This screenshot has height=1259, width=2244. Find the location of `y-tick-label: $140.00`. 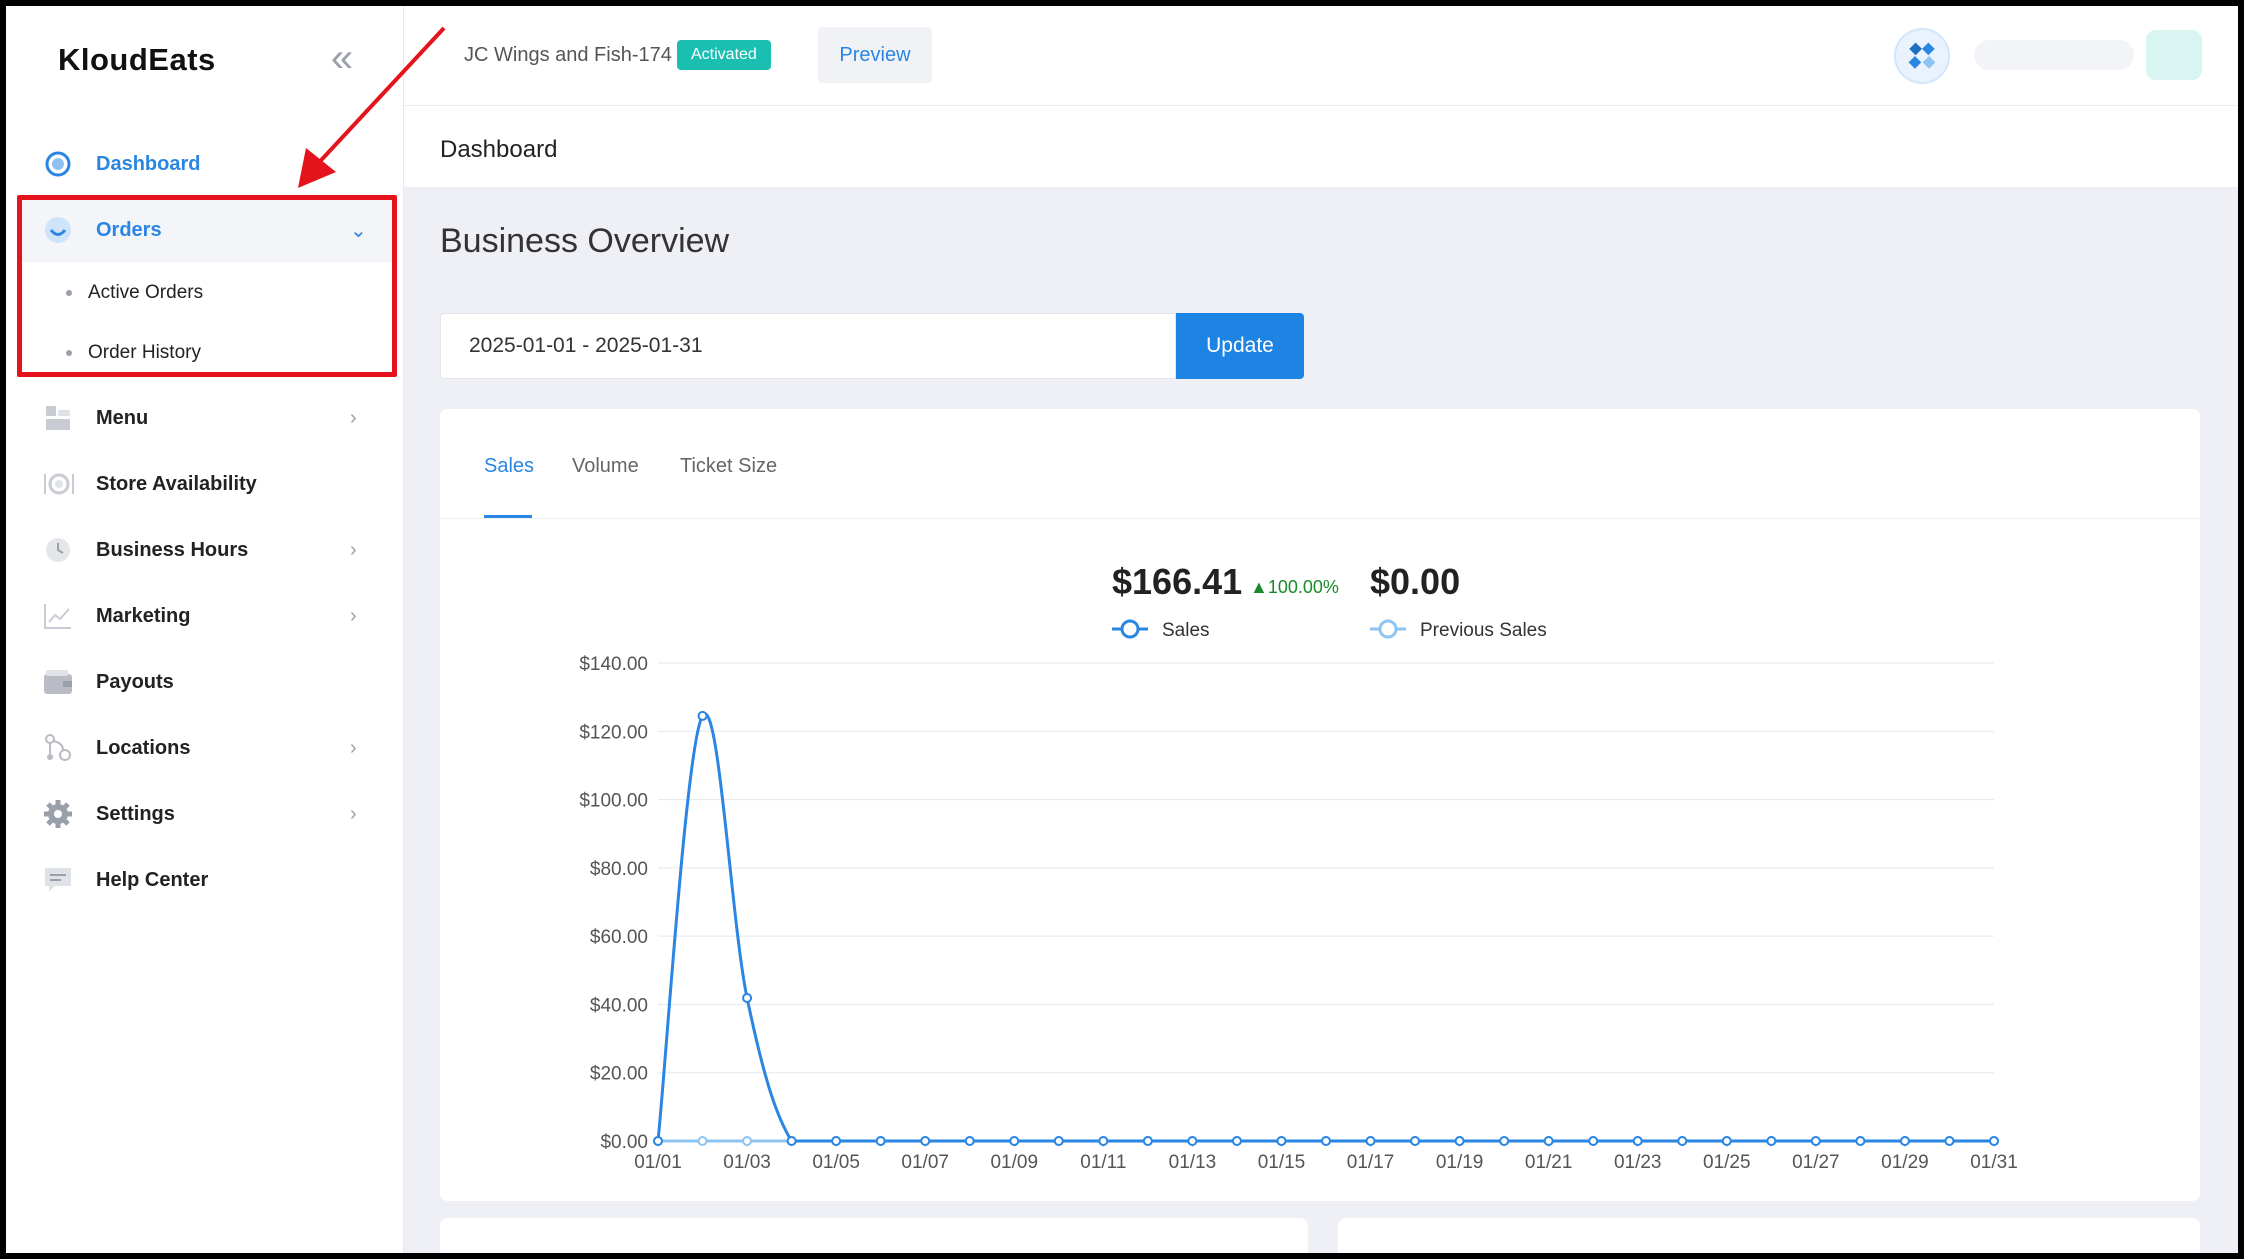

y-tick-label: $140.00 is located at coordinates (613, 664).